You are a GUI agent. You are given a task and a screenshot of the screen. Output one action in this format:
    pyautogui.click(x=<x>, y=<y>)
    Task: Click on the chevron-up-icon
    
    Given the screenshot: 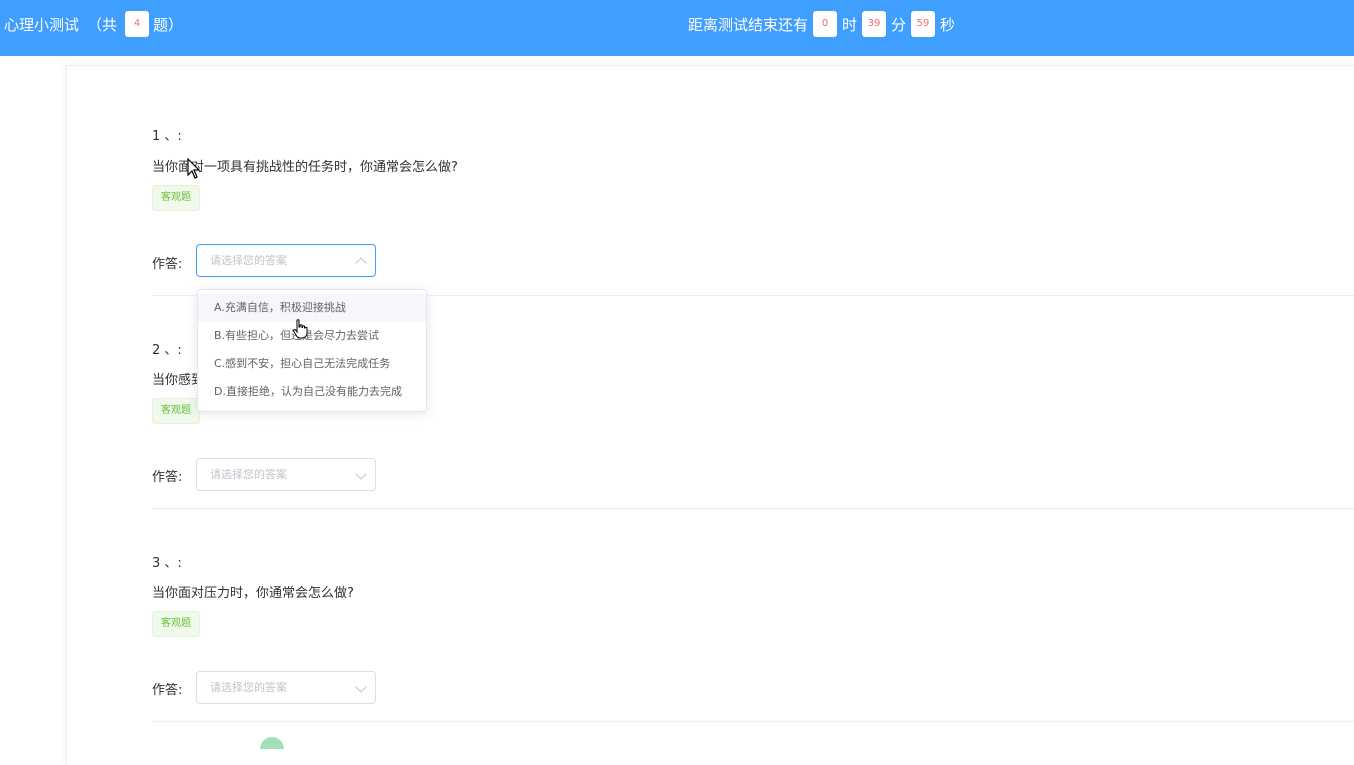 What is the action you would take?
    pyautogui.click(x=361, y=263)
    